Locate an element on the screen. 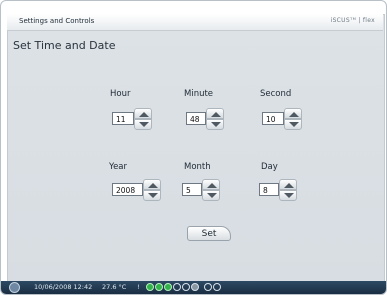 This screenshot has height=295, width=387. title-bar: Settings and Controls iSCUSᵀᴹ | flex is located at coordinates (195, 22).